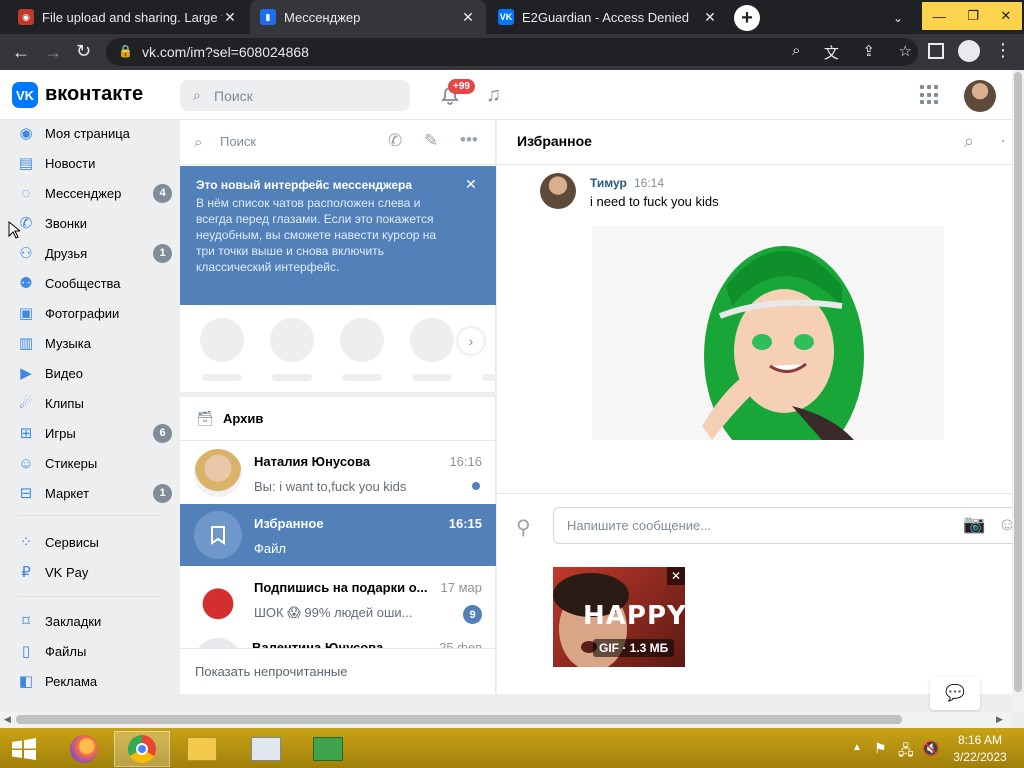 This screenshot has width=1024, height=768. I want to click on taskbar-explorer, so click(202, 749).